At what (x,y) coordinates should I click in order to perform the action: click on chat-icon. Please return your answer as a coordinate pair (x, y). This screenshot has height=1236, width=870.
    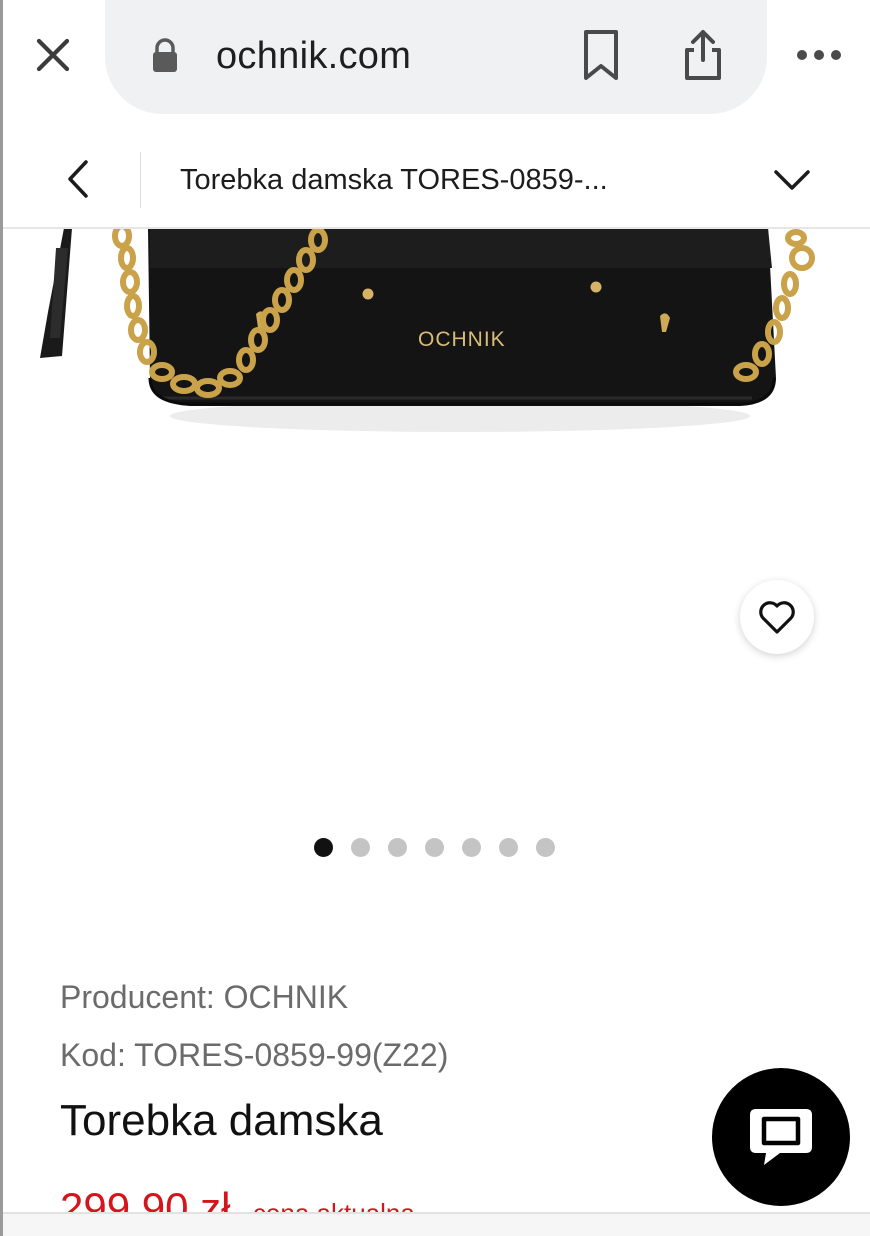
    Looking at the image, I should click on (781, 1137).